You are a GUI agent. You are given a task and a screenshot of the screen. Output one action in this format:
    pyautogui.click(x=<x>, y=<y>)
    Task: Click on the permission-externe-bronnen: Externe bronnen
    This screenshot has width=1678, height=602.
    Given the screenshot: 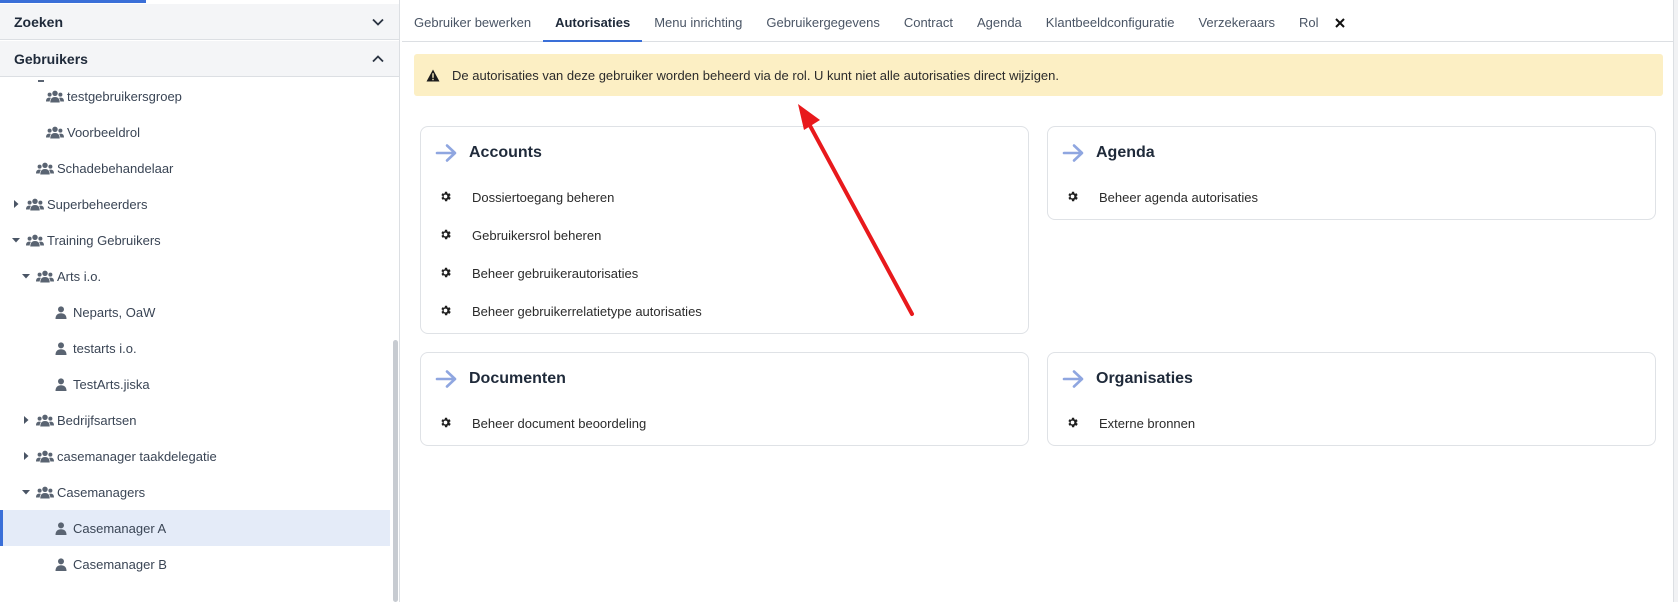 What is the action you would take?
    pyautogui.click(x=1130, y=423)
    